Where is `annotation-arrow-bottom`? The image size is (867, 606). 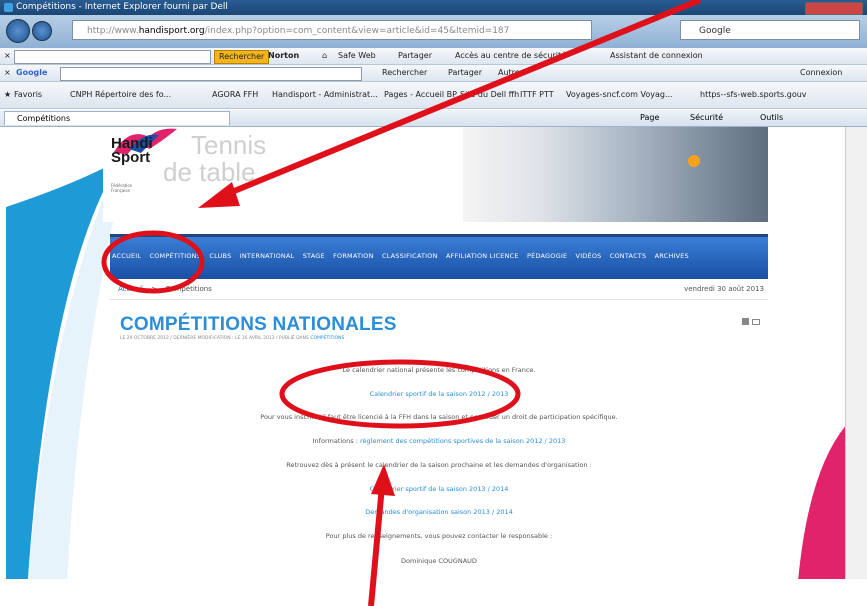 annotation-arrow-bottom is located at coordinates (381, 535).